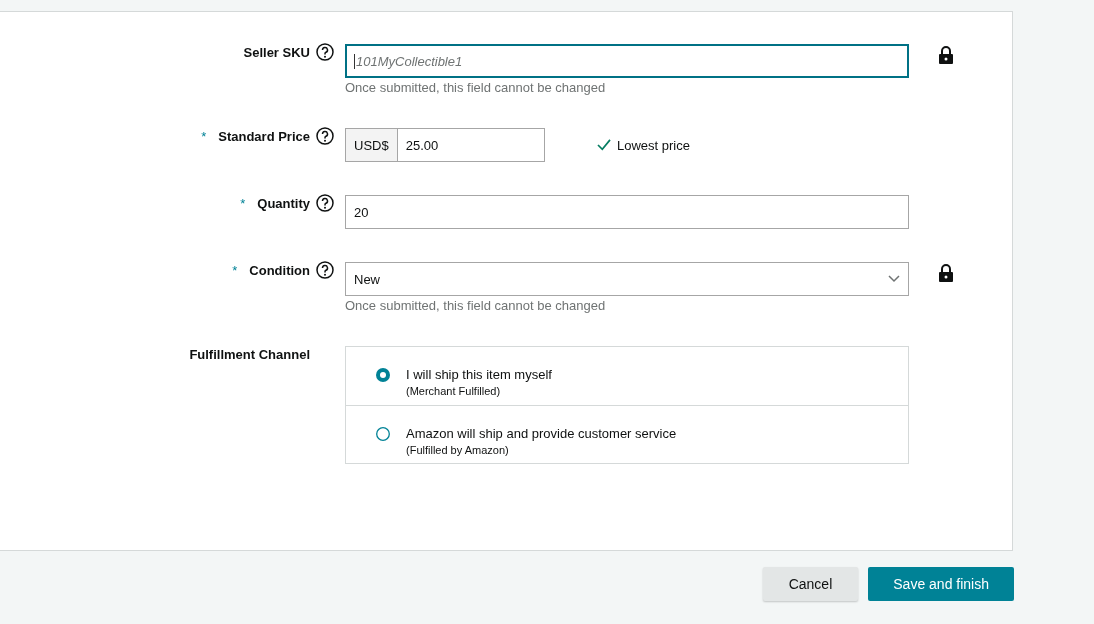 This screenshot has height=624, width=1094. Describe the element at coordinates (479, 374) in the screenshot. I see `option-title: I will ship this item myself` at that location.